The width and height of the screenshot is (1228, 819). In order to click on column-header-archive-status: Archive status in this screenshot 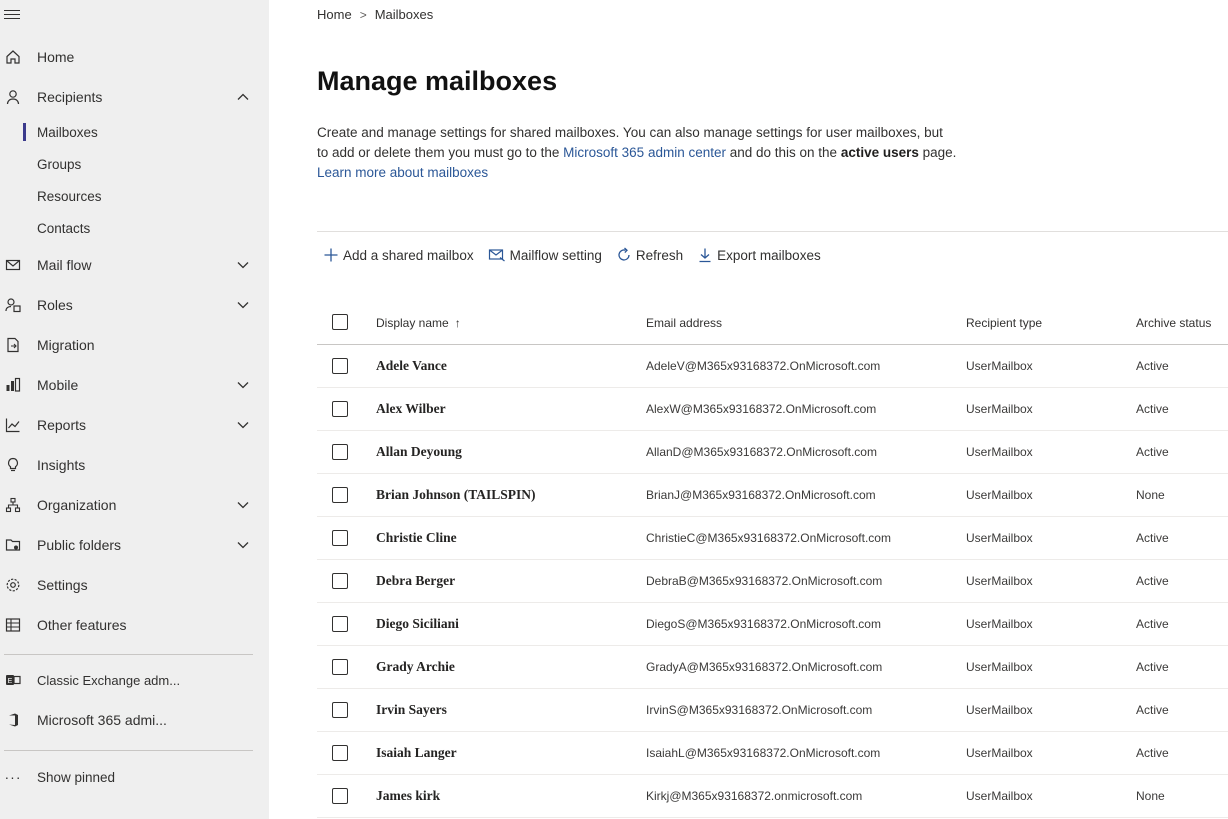, I will do `click(1173, 323)`.